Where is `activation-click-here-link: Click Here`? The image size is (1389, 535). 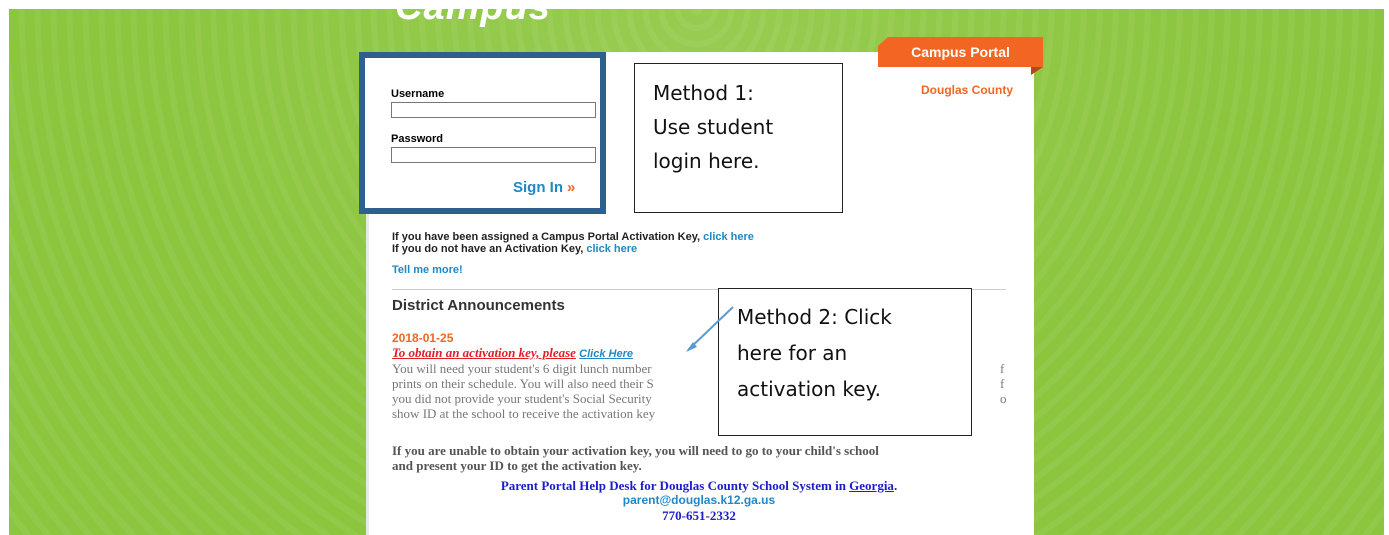
activation-click-here-link: Click Here is located at coordinates (606, 354).